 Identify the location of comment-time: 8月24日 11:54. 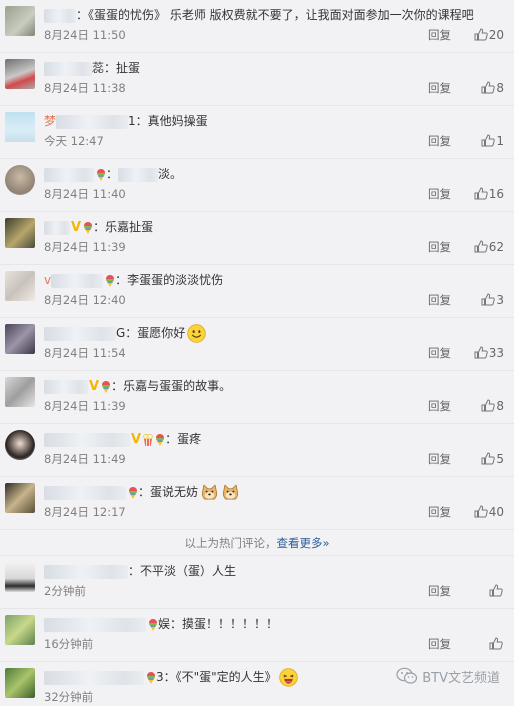
(85, 353).